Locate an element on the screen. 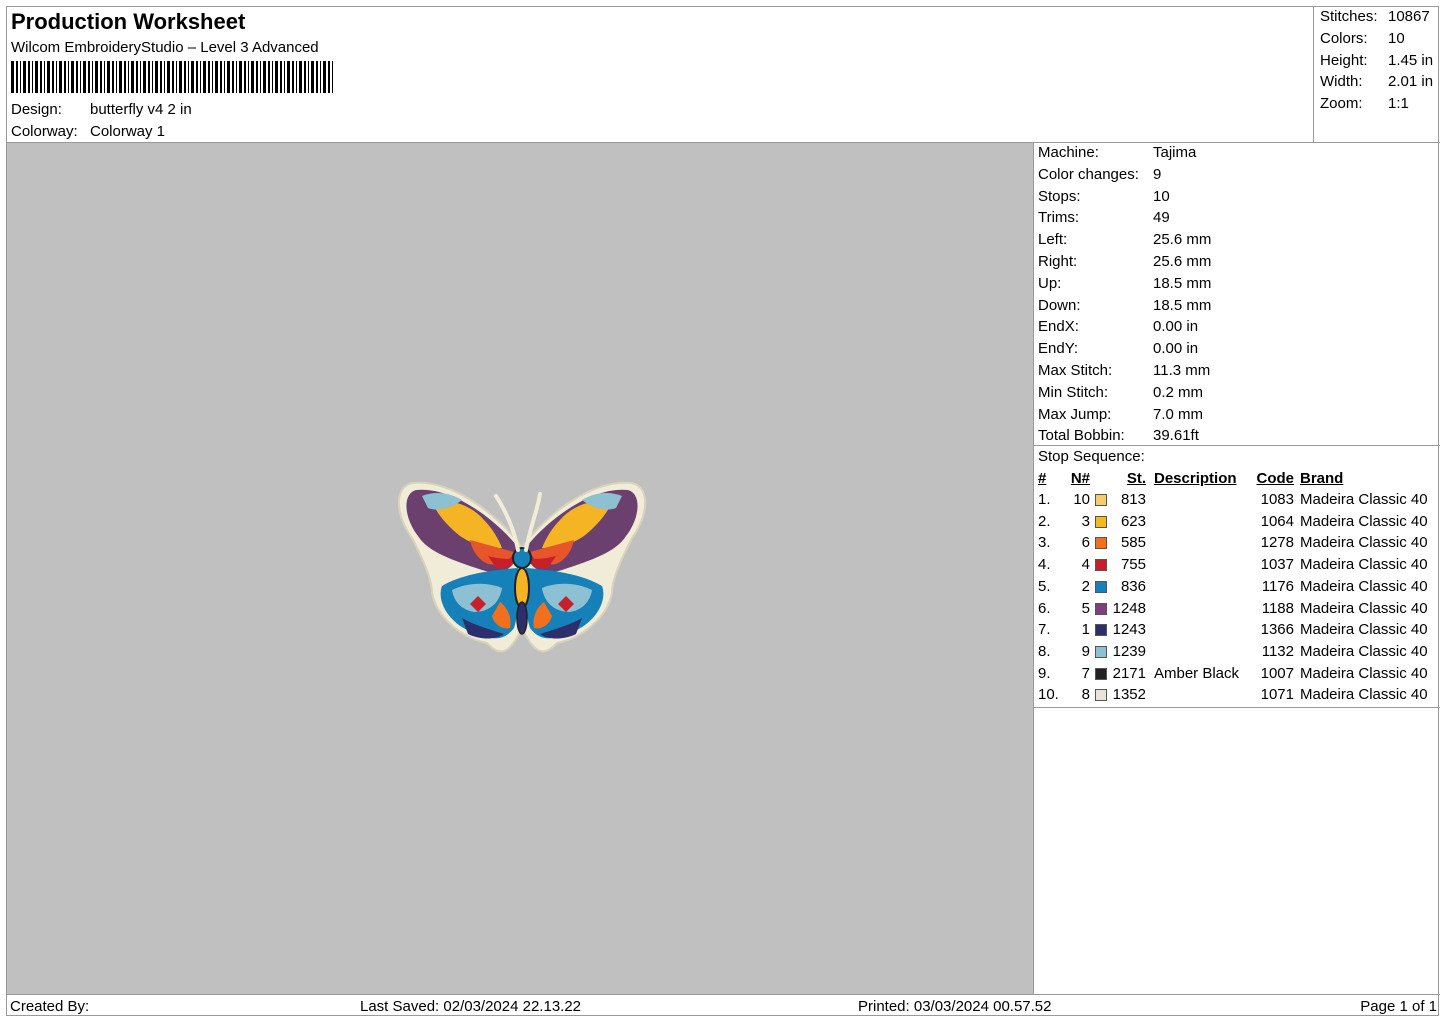 The height and width of the screenshot is (1021, 1445). machine-info-row: Color changes: 9 is located at coordinates (1099, 174).